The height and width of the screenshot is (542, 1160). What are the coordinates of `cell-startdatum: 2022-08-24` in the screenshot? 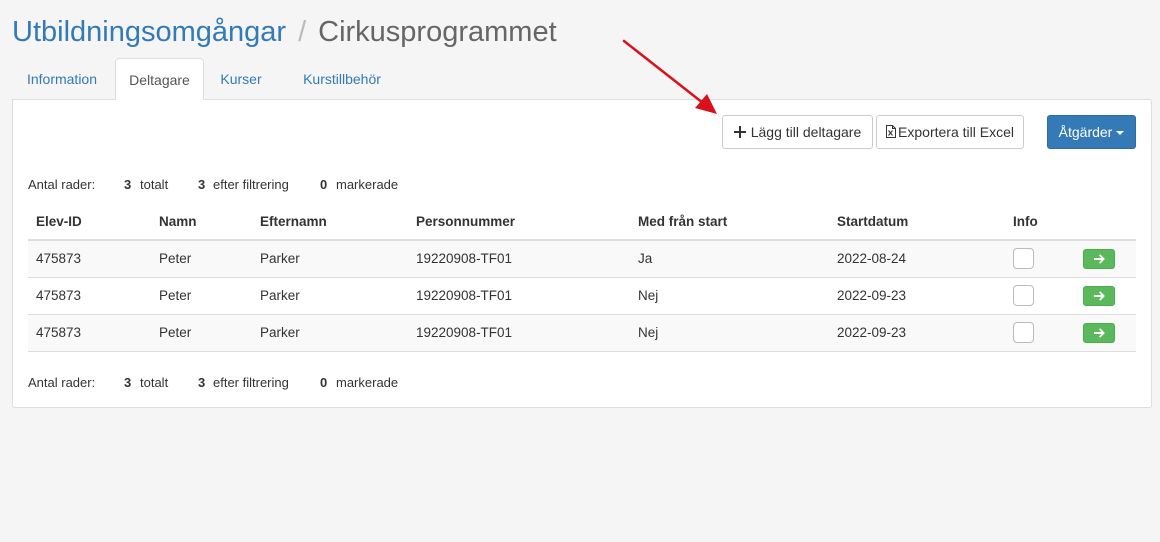 It's located at (917, 259).